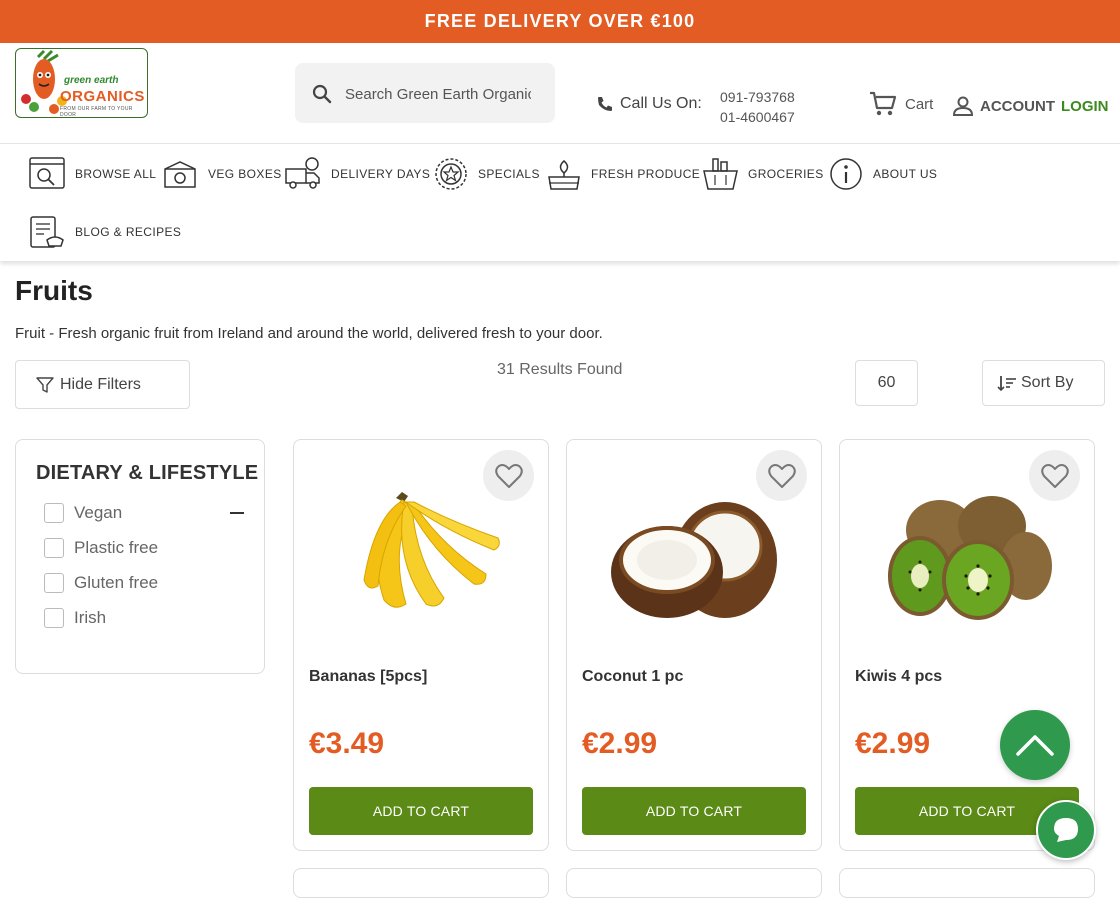 Image resolution: width=1120 pixels, height=898 pixels. What do you see at coordinates (1085, 106) in the screenshot?
I see `login-link: LOGIN` at bounding box center [1085, 106].